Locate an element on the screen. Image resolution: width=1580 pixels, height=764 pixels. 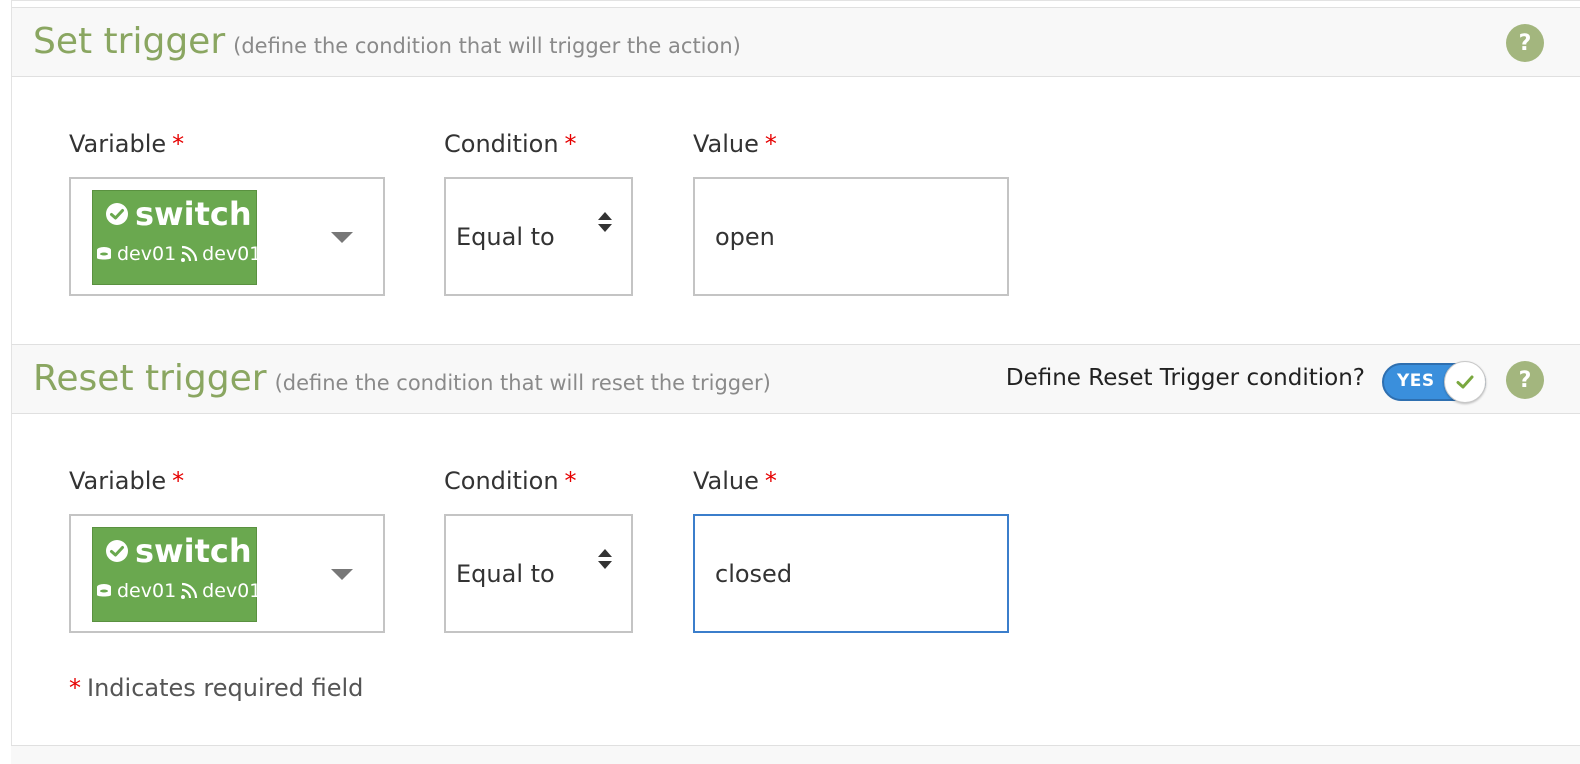
set-variable-select: switch dev01 dev01 is located at coordinates (227, 236).